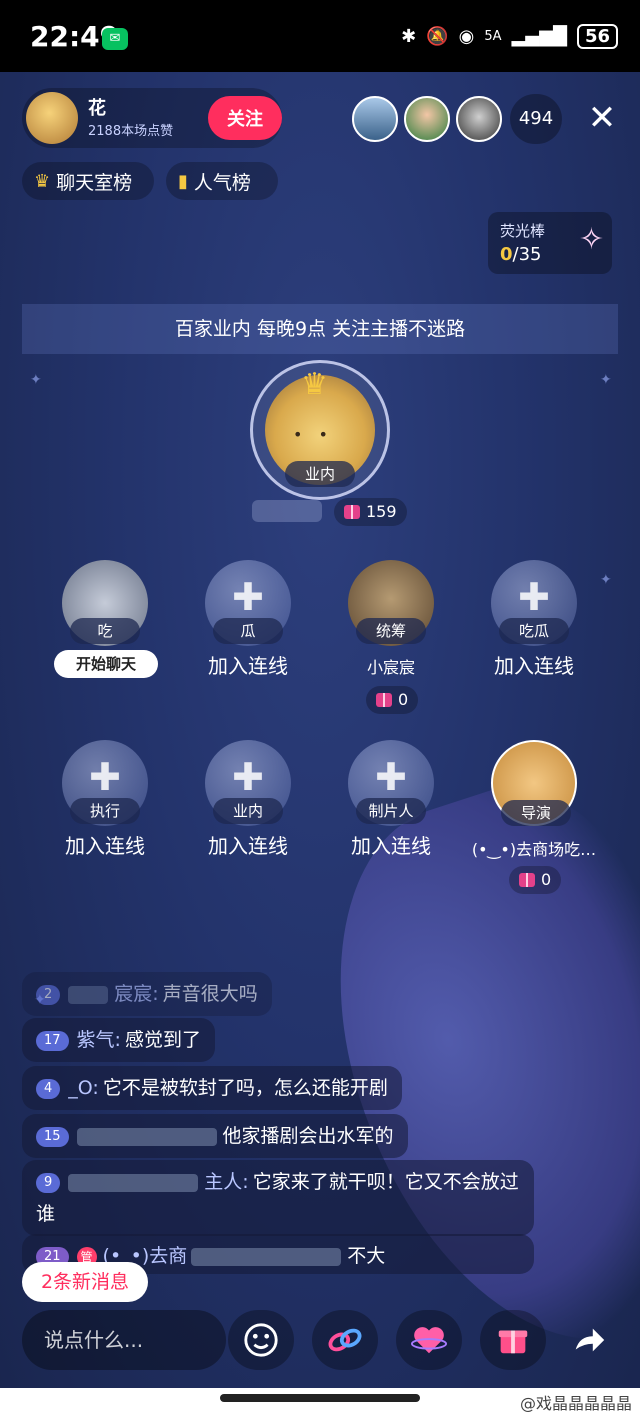  I want to click on viewer-count: 494, so click(536, 119).